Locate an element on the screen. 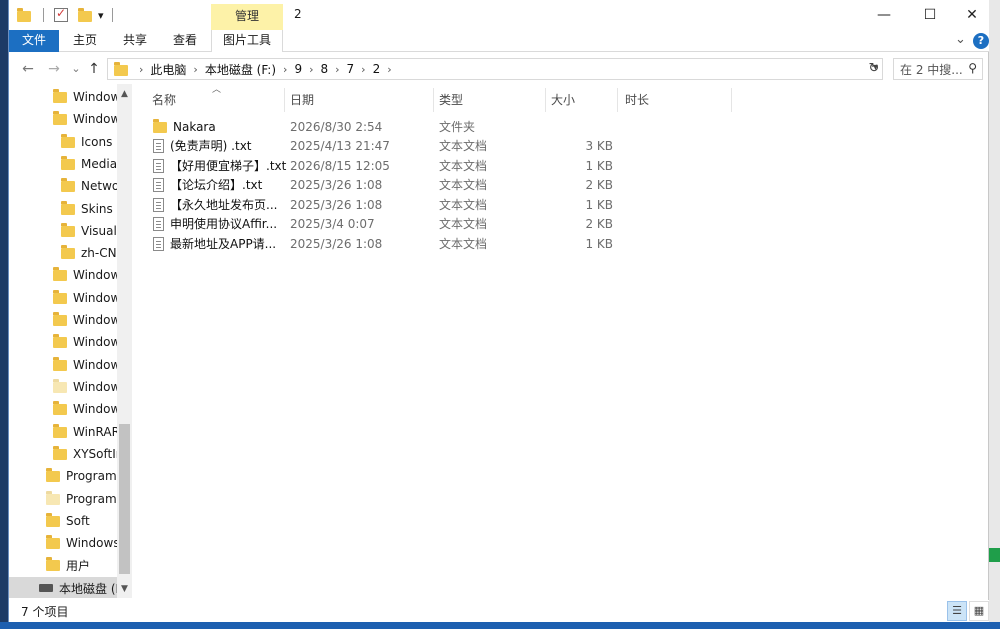 Image resolution: width=1000 pixels, height=629 pixels. scroll-up-icon: ▲ is located at coordinates (124, 94).